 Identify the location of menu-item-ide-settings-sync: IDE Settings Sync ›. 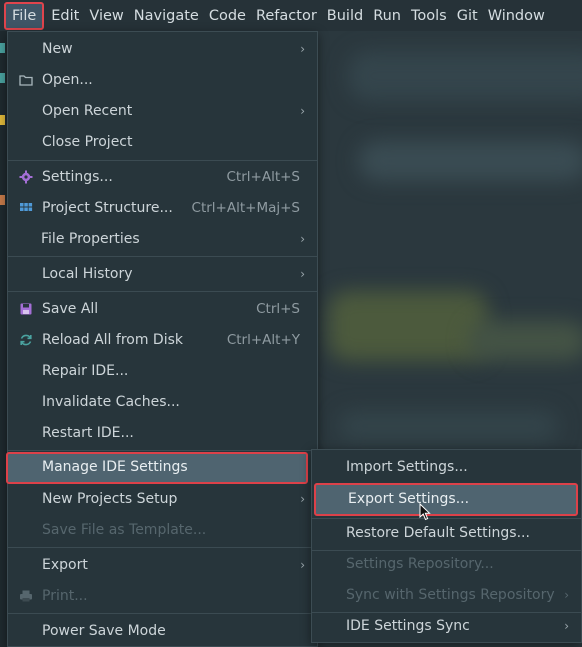
(446, 626).